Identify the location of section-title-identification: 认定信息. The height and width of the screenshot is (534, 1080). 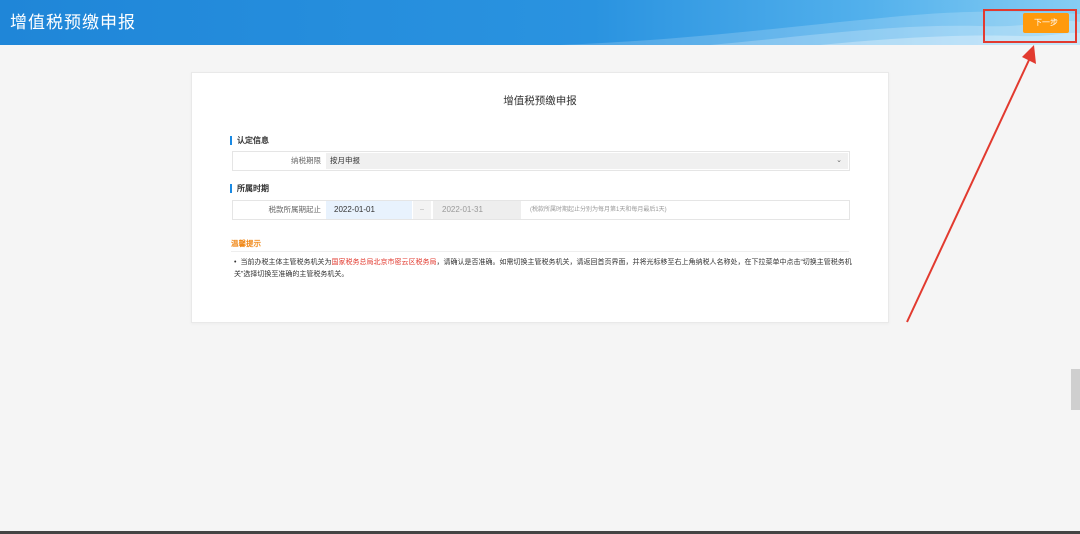
(249, 140).